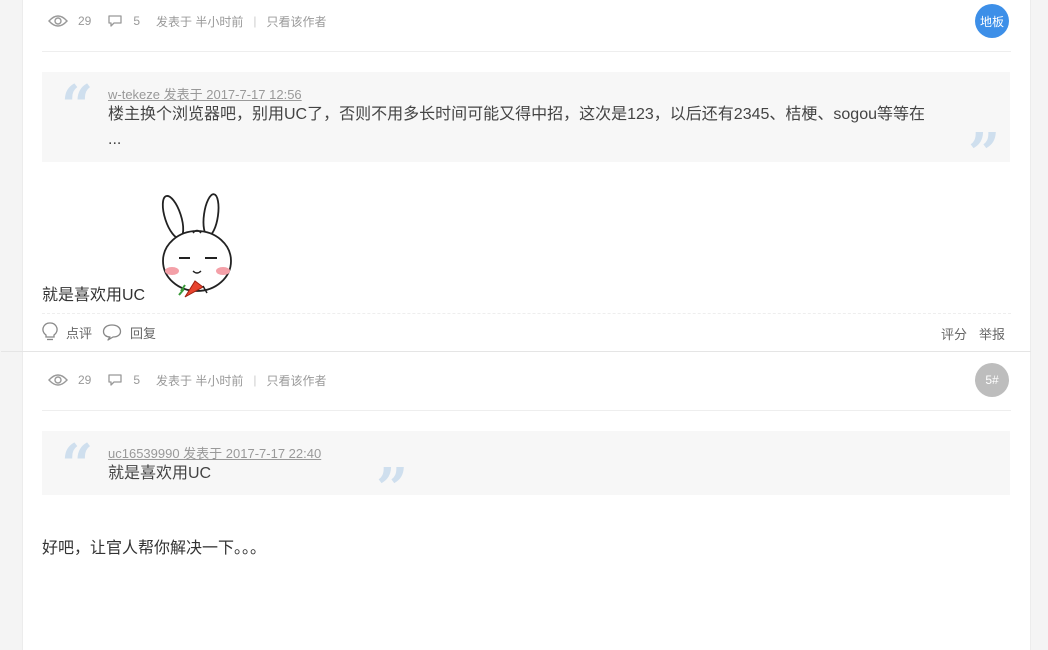 This screenshot has height=650, width=1048. Describe the element at coordinates (973, 333) in the screenshot. I see `post-right-actions: 评分 举报` at that location.